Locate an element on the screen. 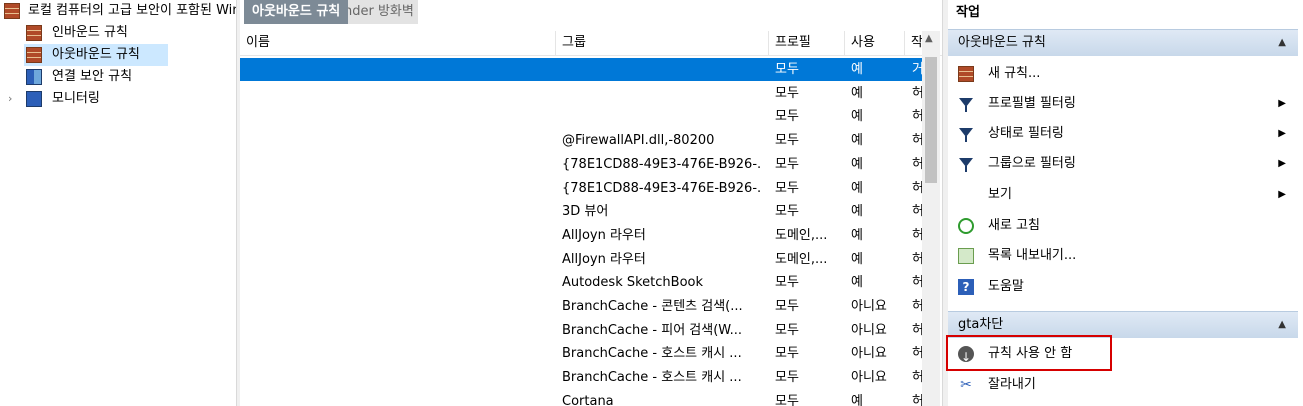 The image size is (1303, 406). action-label: 도움말 is located at coordinates (1006, 286).